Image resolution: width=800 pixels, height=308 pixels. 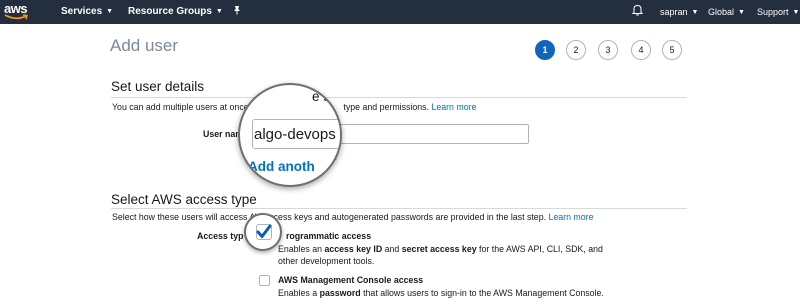 What do you see at coordinates (539, 249) in the screenshot?
I see `desc-text: for the AWS API, CLI, SDK, and` at bounding box center [539, 249].